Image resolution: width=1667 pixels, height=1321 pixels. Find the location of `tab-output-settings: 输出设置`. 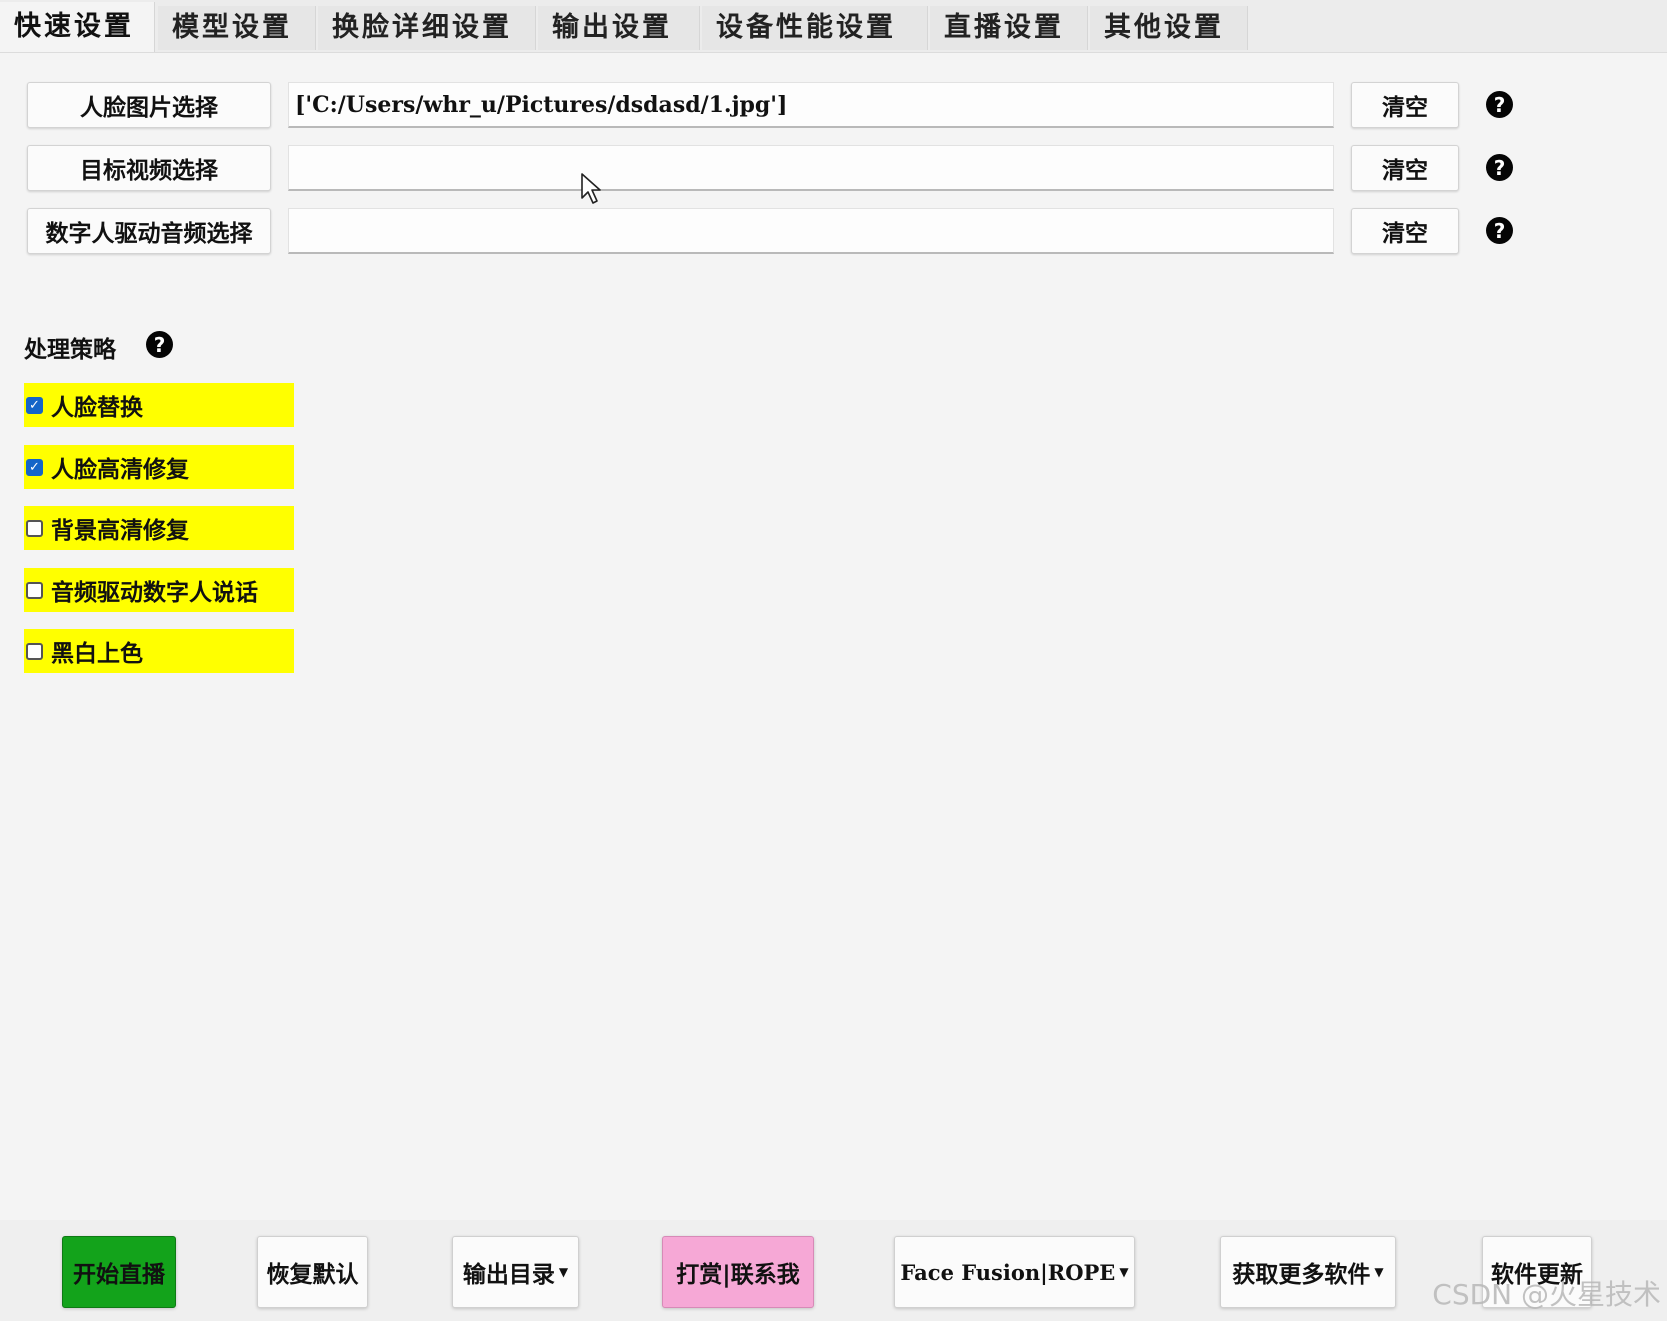

tab-output-settings: 输出设置 is located at coordinates (619, 28).